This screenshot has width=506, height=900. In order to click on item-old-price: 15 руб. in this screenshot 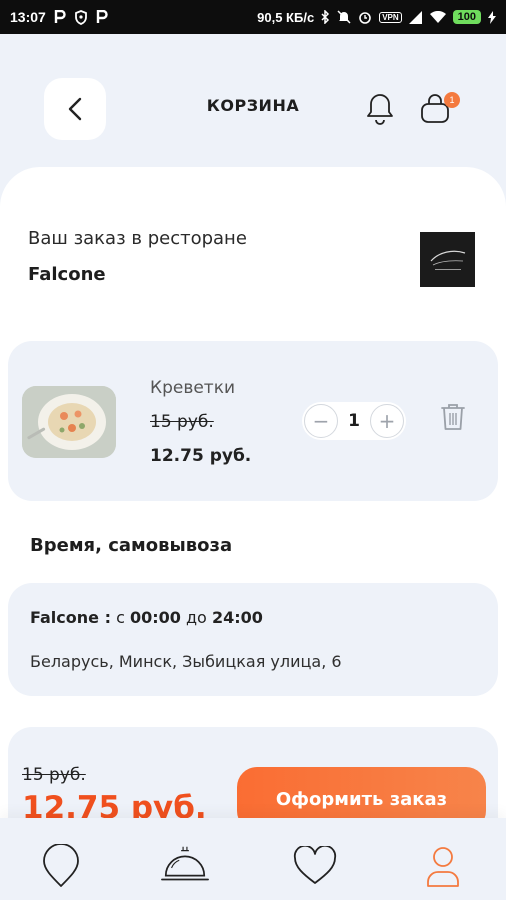, I will do `click(182, 422)`.